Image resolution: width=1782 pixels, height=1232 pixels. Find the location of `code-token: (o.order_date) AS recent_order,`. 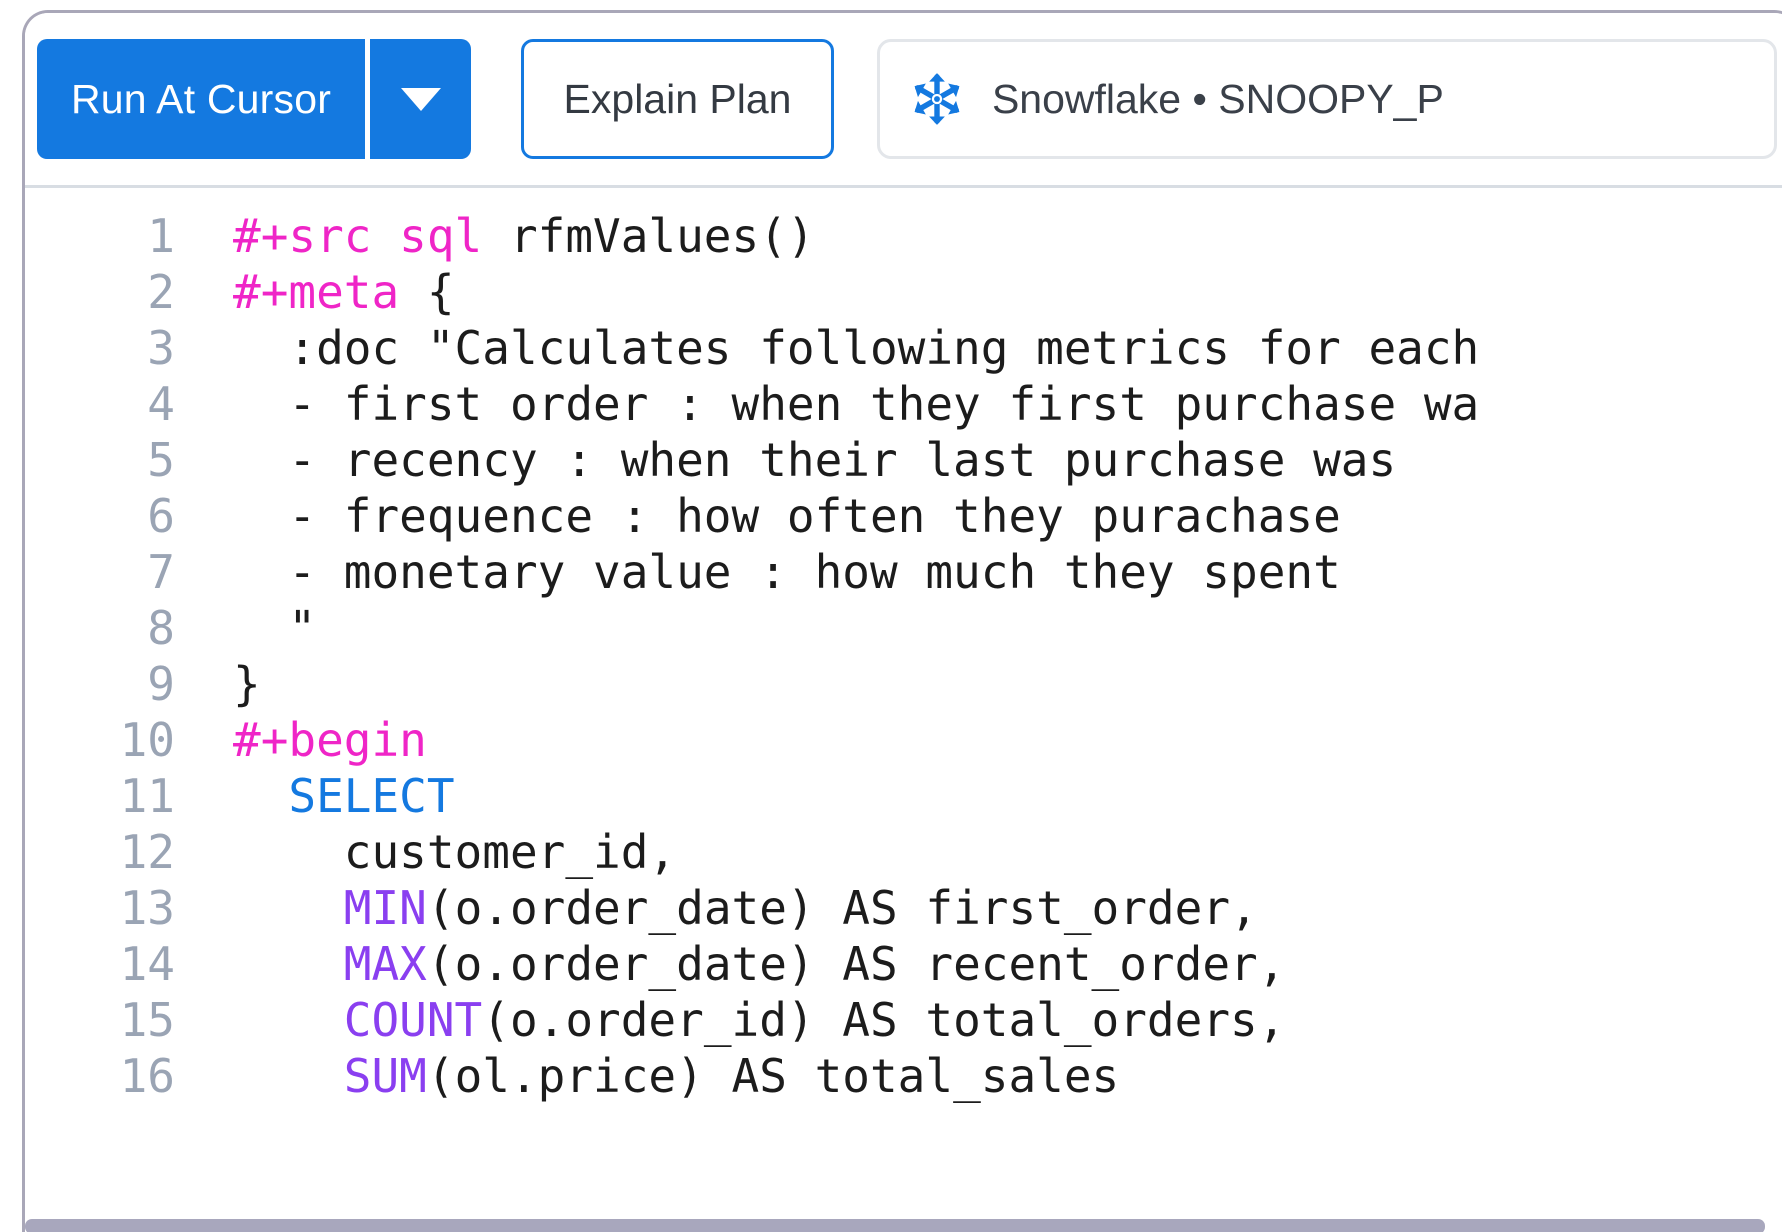

code-token: (o.order_date) AS recent_order, is located at coordinates (856, 964).